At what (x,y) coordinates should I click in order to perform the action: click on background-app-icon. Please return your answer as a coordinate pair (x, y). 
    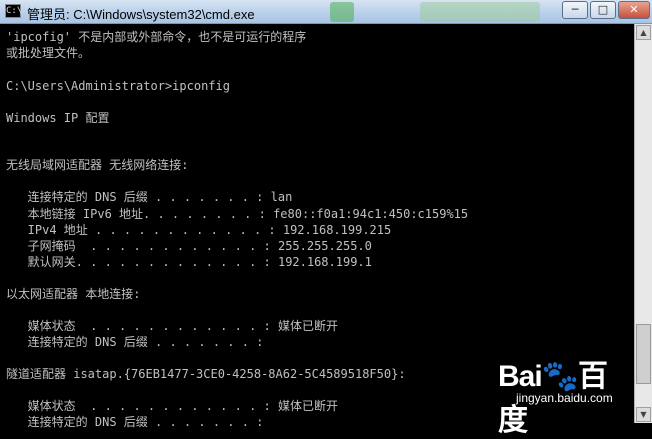
    Looking at the image, I should click on (342, 12).